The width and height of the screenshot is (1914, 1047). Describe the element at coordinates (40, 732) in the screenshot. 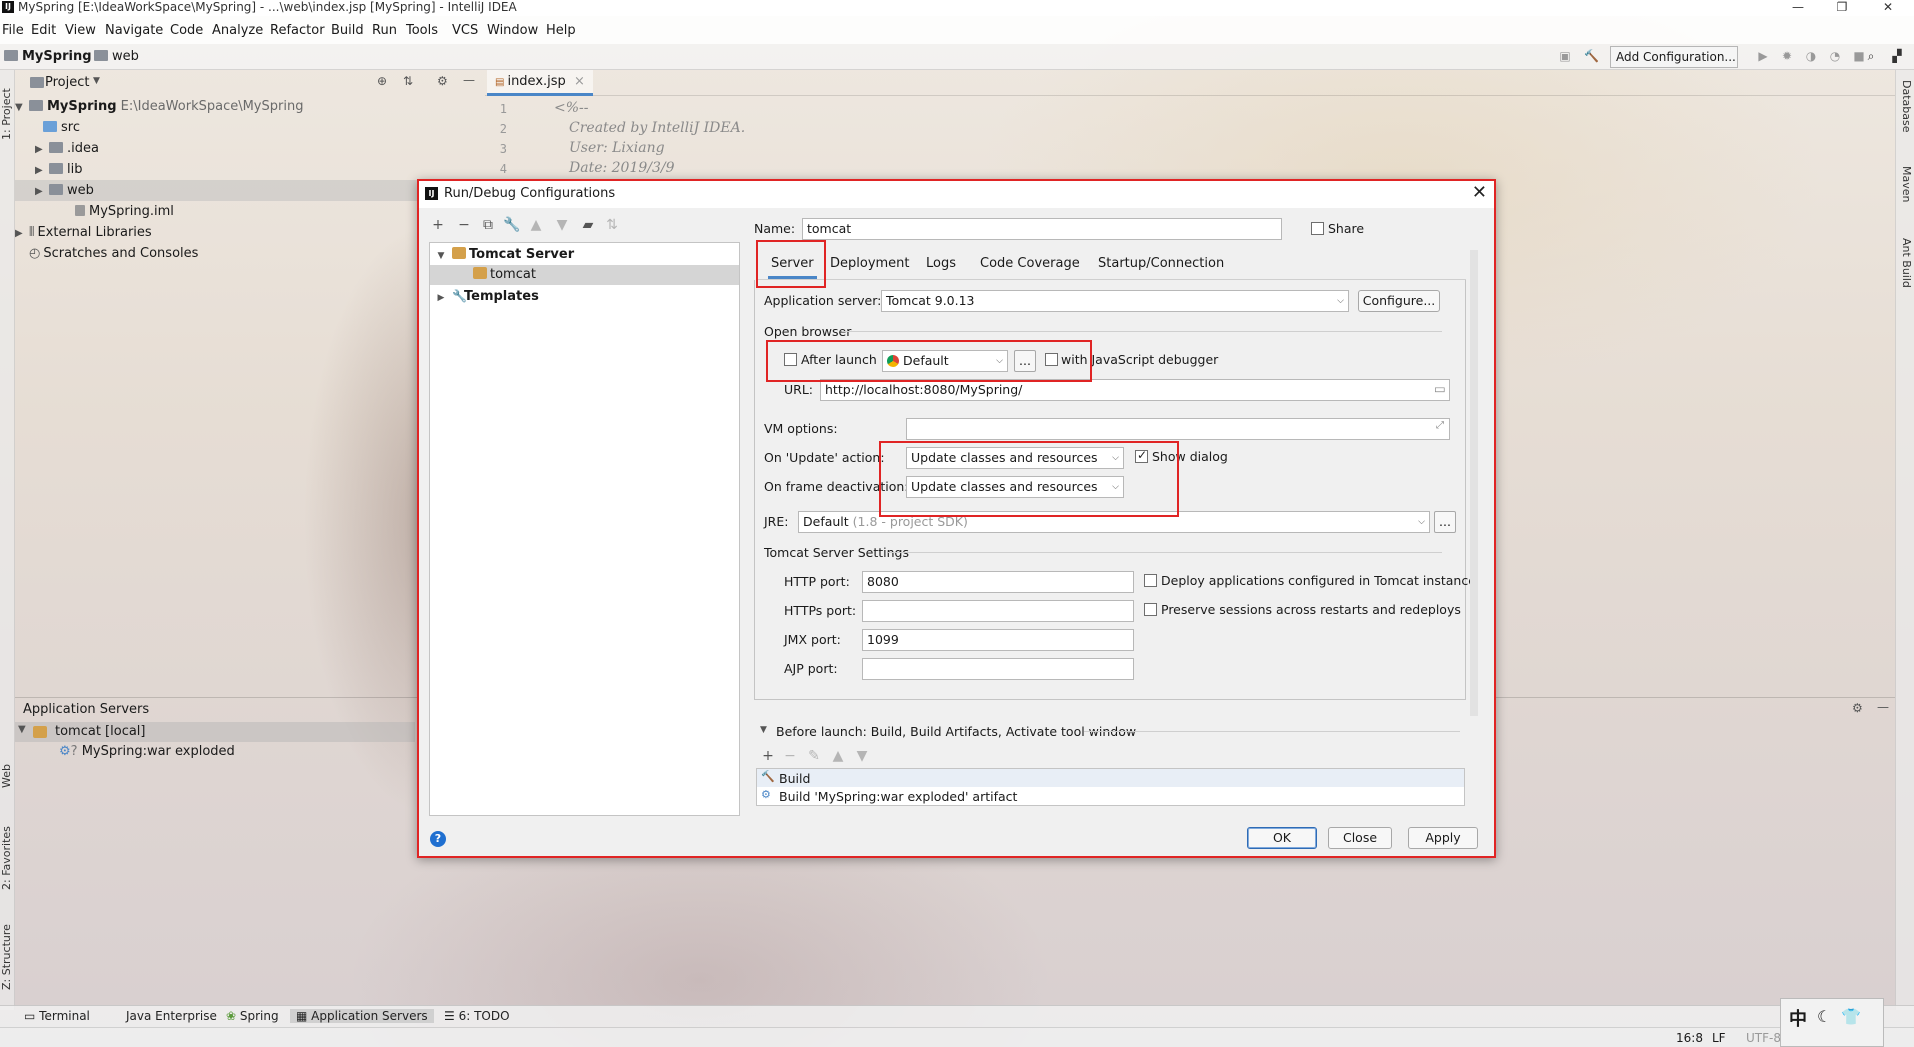

I see `tomcat-icon` at that location.